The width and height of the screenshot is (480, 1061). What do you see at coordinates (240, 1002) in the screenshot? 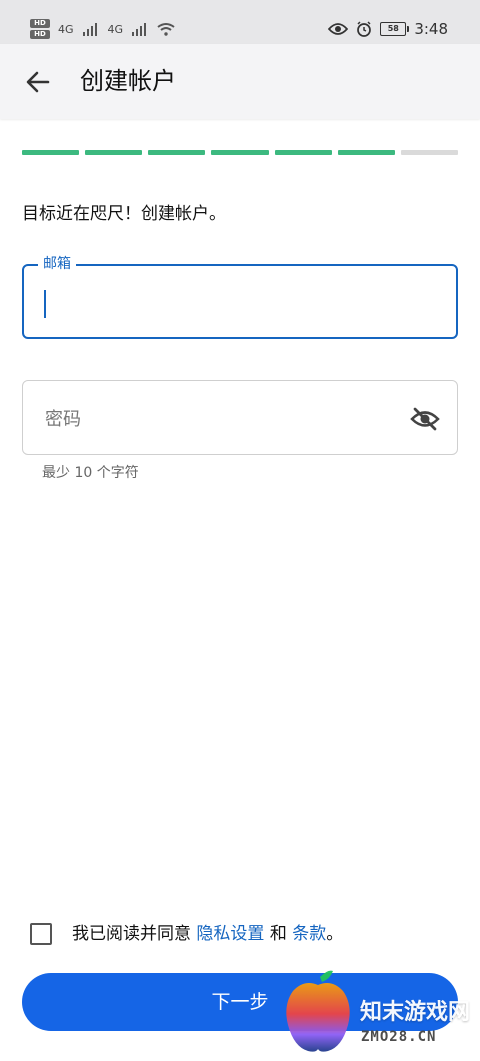
I see `next-button: 下一步` at bounding box center [240, 1002].